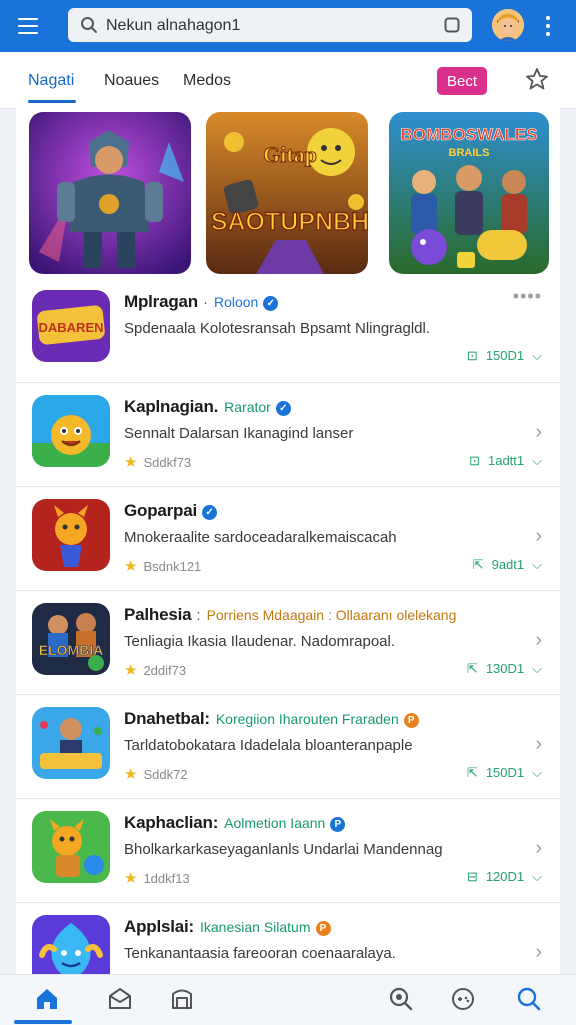  What do you see at coordinates (182, 999) in the screenshot?
I see `library-icon` at bounding box center [182, 999].